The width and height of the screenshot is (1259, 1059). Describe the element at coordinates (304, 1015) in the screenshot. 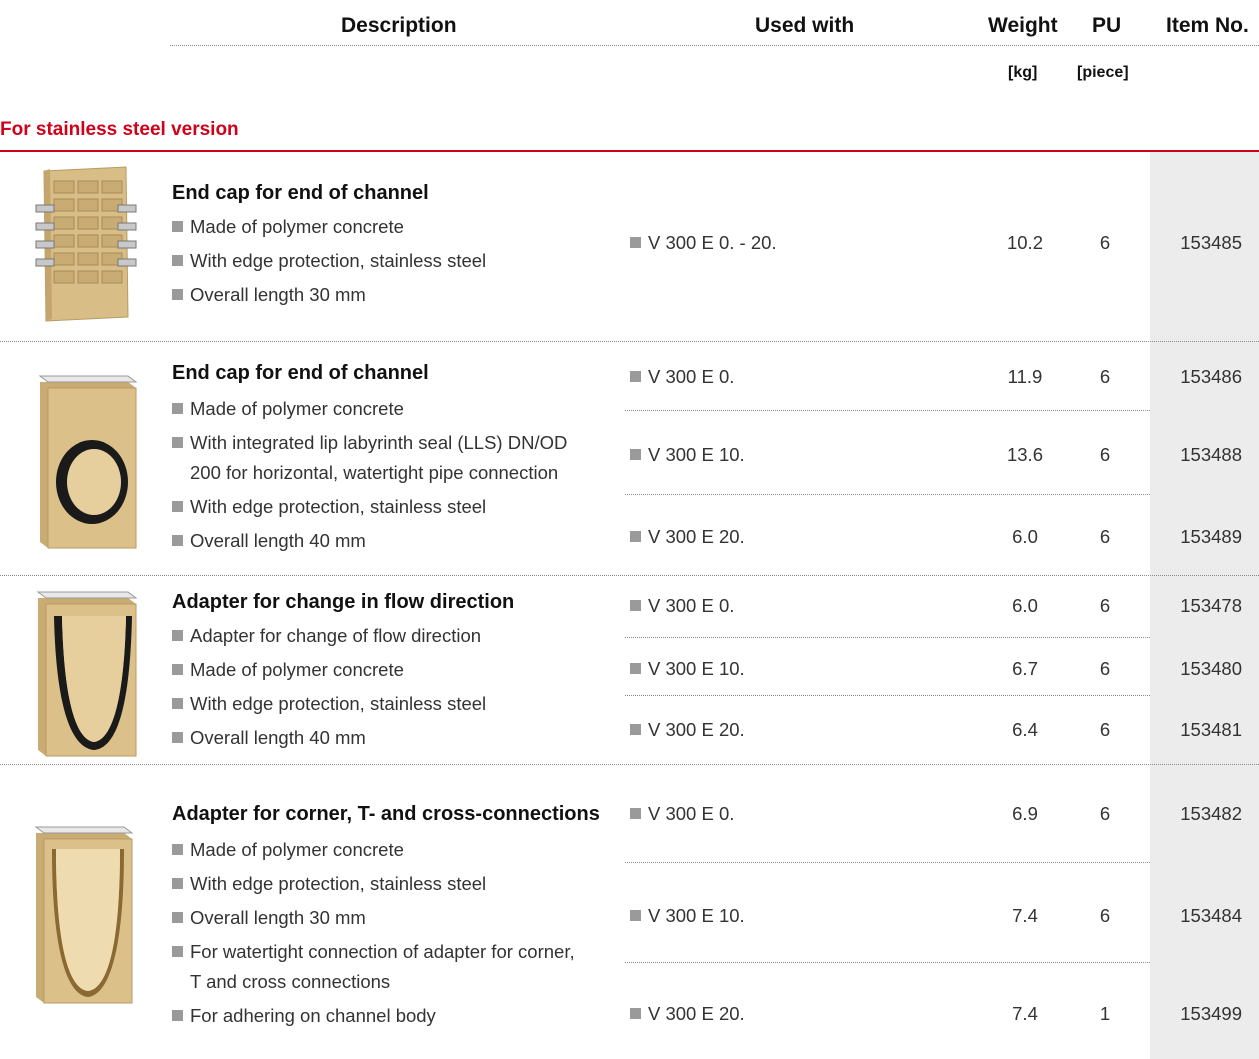

I see `product-bullet: For adhering on channel body` at that location.